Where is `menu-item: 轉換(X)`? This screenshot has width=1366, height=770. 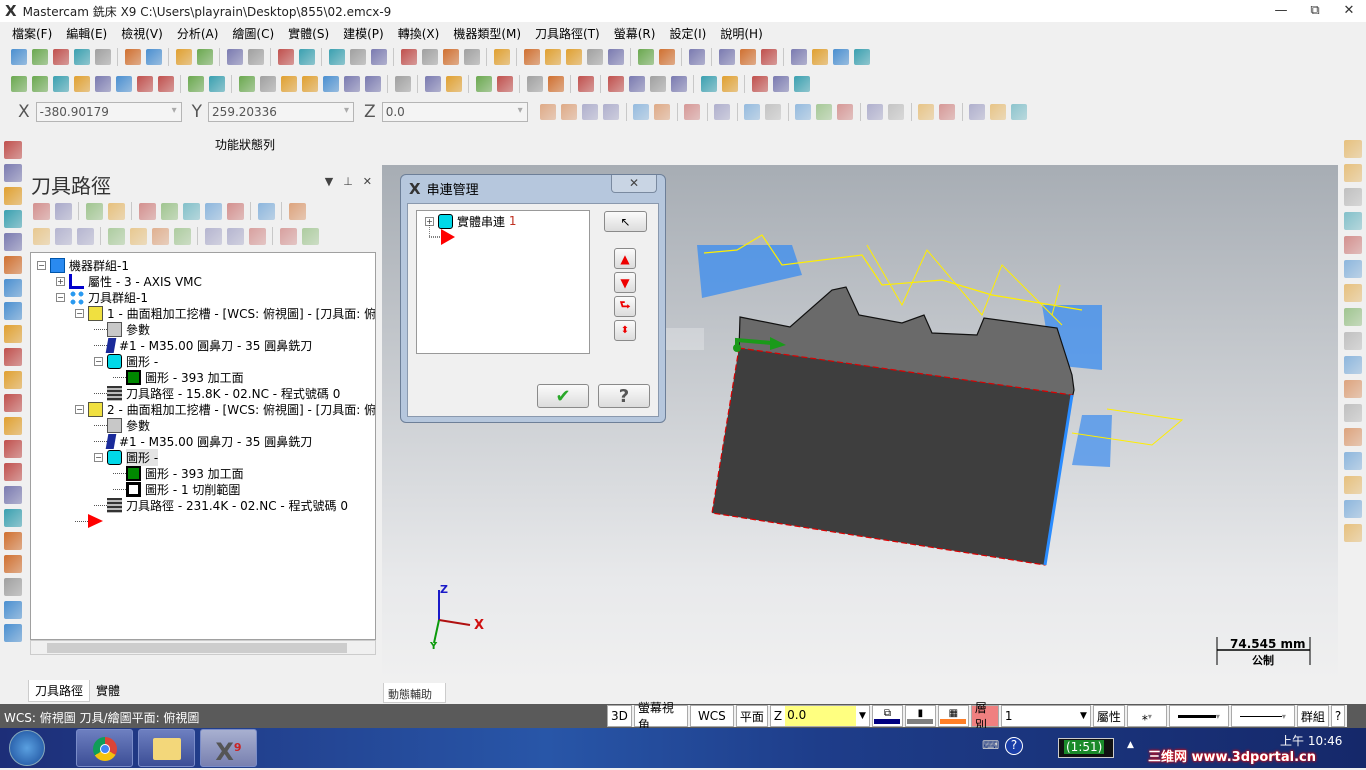 menu-item: 轉換(X) is located at coordinates (419, 33).